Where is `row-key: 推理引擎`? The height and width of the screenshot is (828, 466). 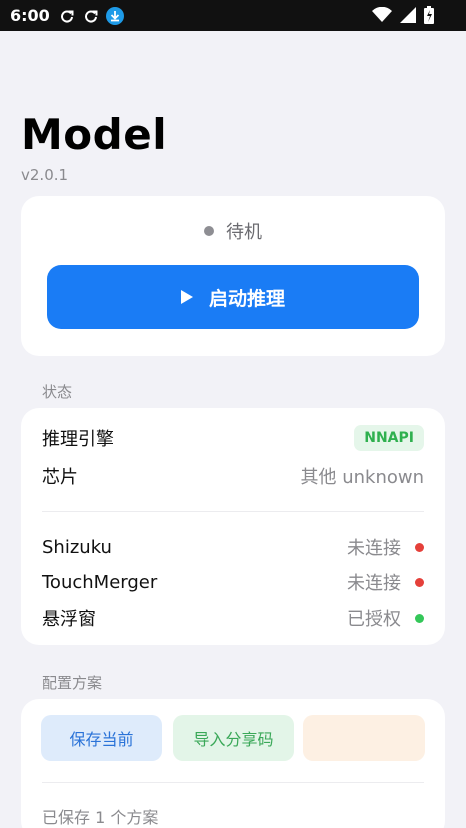 row-key: 推理引擎 is located at coordinates (78, 439).